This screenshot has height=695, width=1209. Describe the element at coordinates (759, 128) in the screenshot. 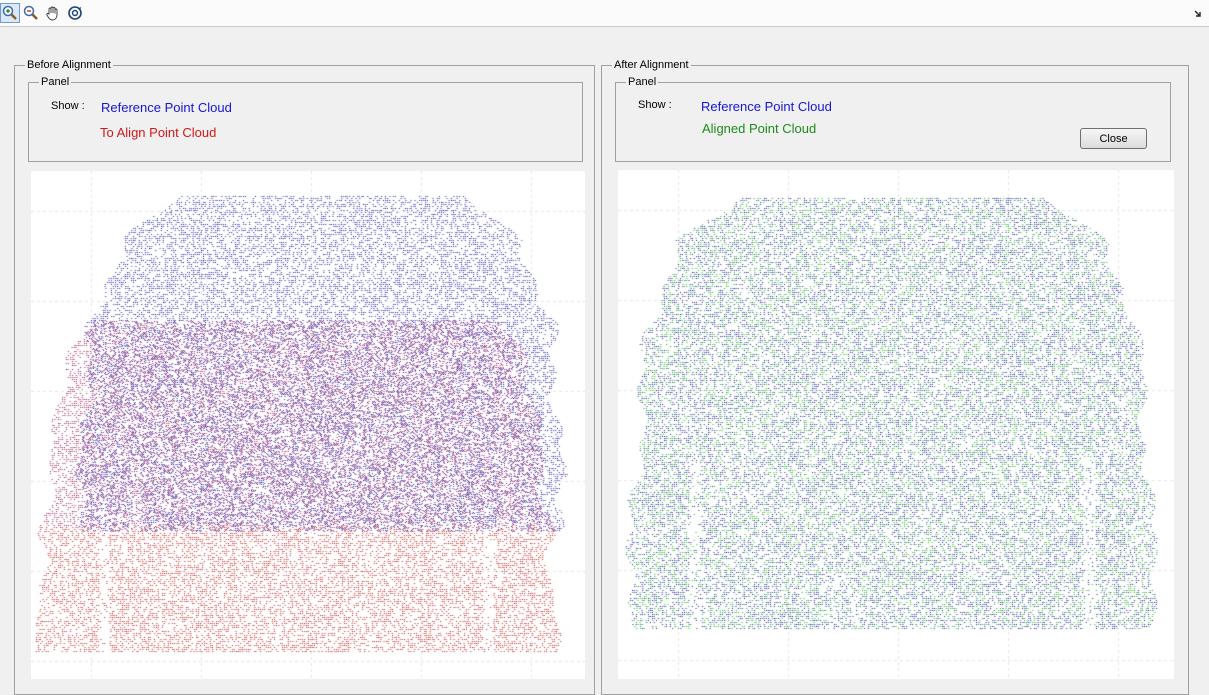

I see `after-legend-aligned: Aligned Point Cloud` at that location.